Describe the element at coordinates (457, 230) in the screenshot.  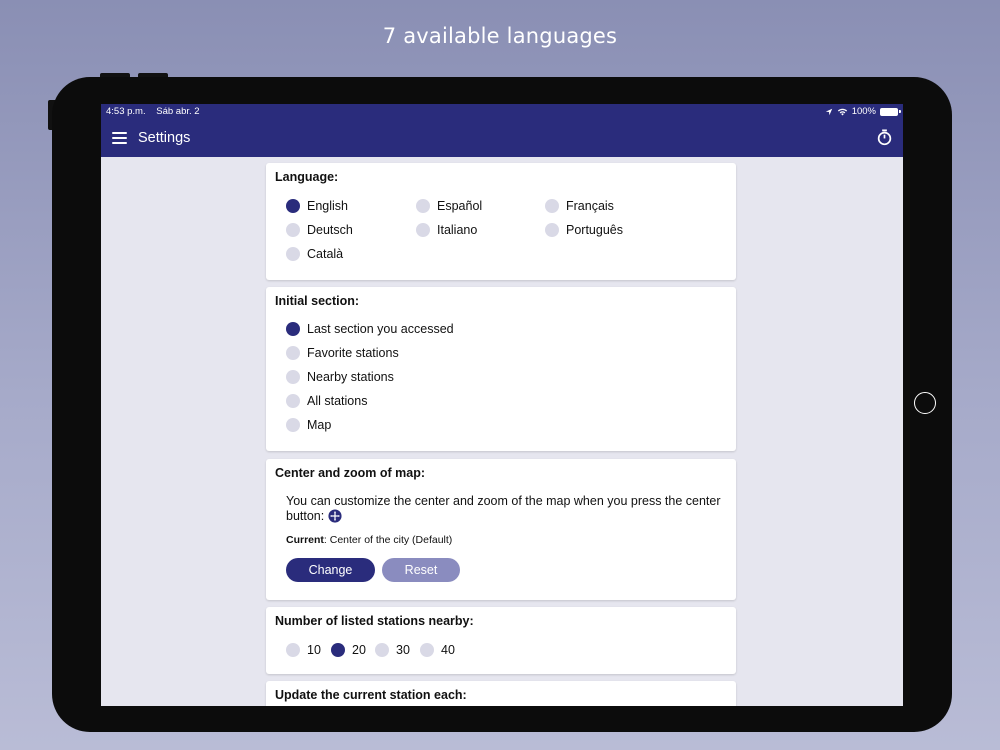
I see `language-option-label: Italiano` at that location.